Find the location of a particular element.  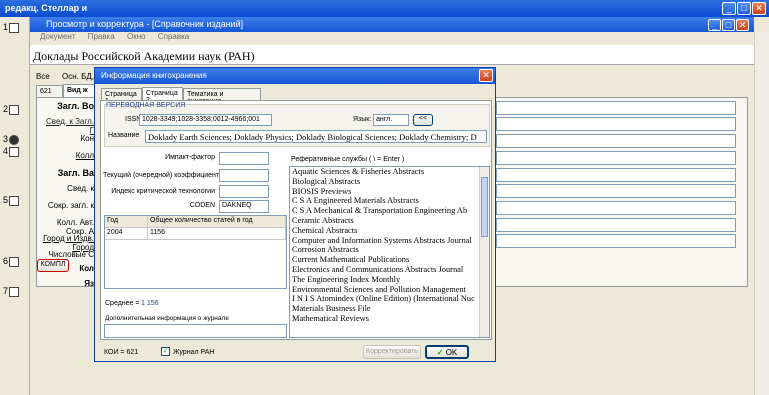

menu-document: Документ is located at coordinates (58, 36).